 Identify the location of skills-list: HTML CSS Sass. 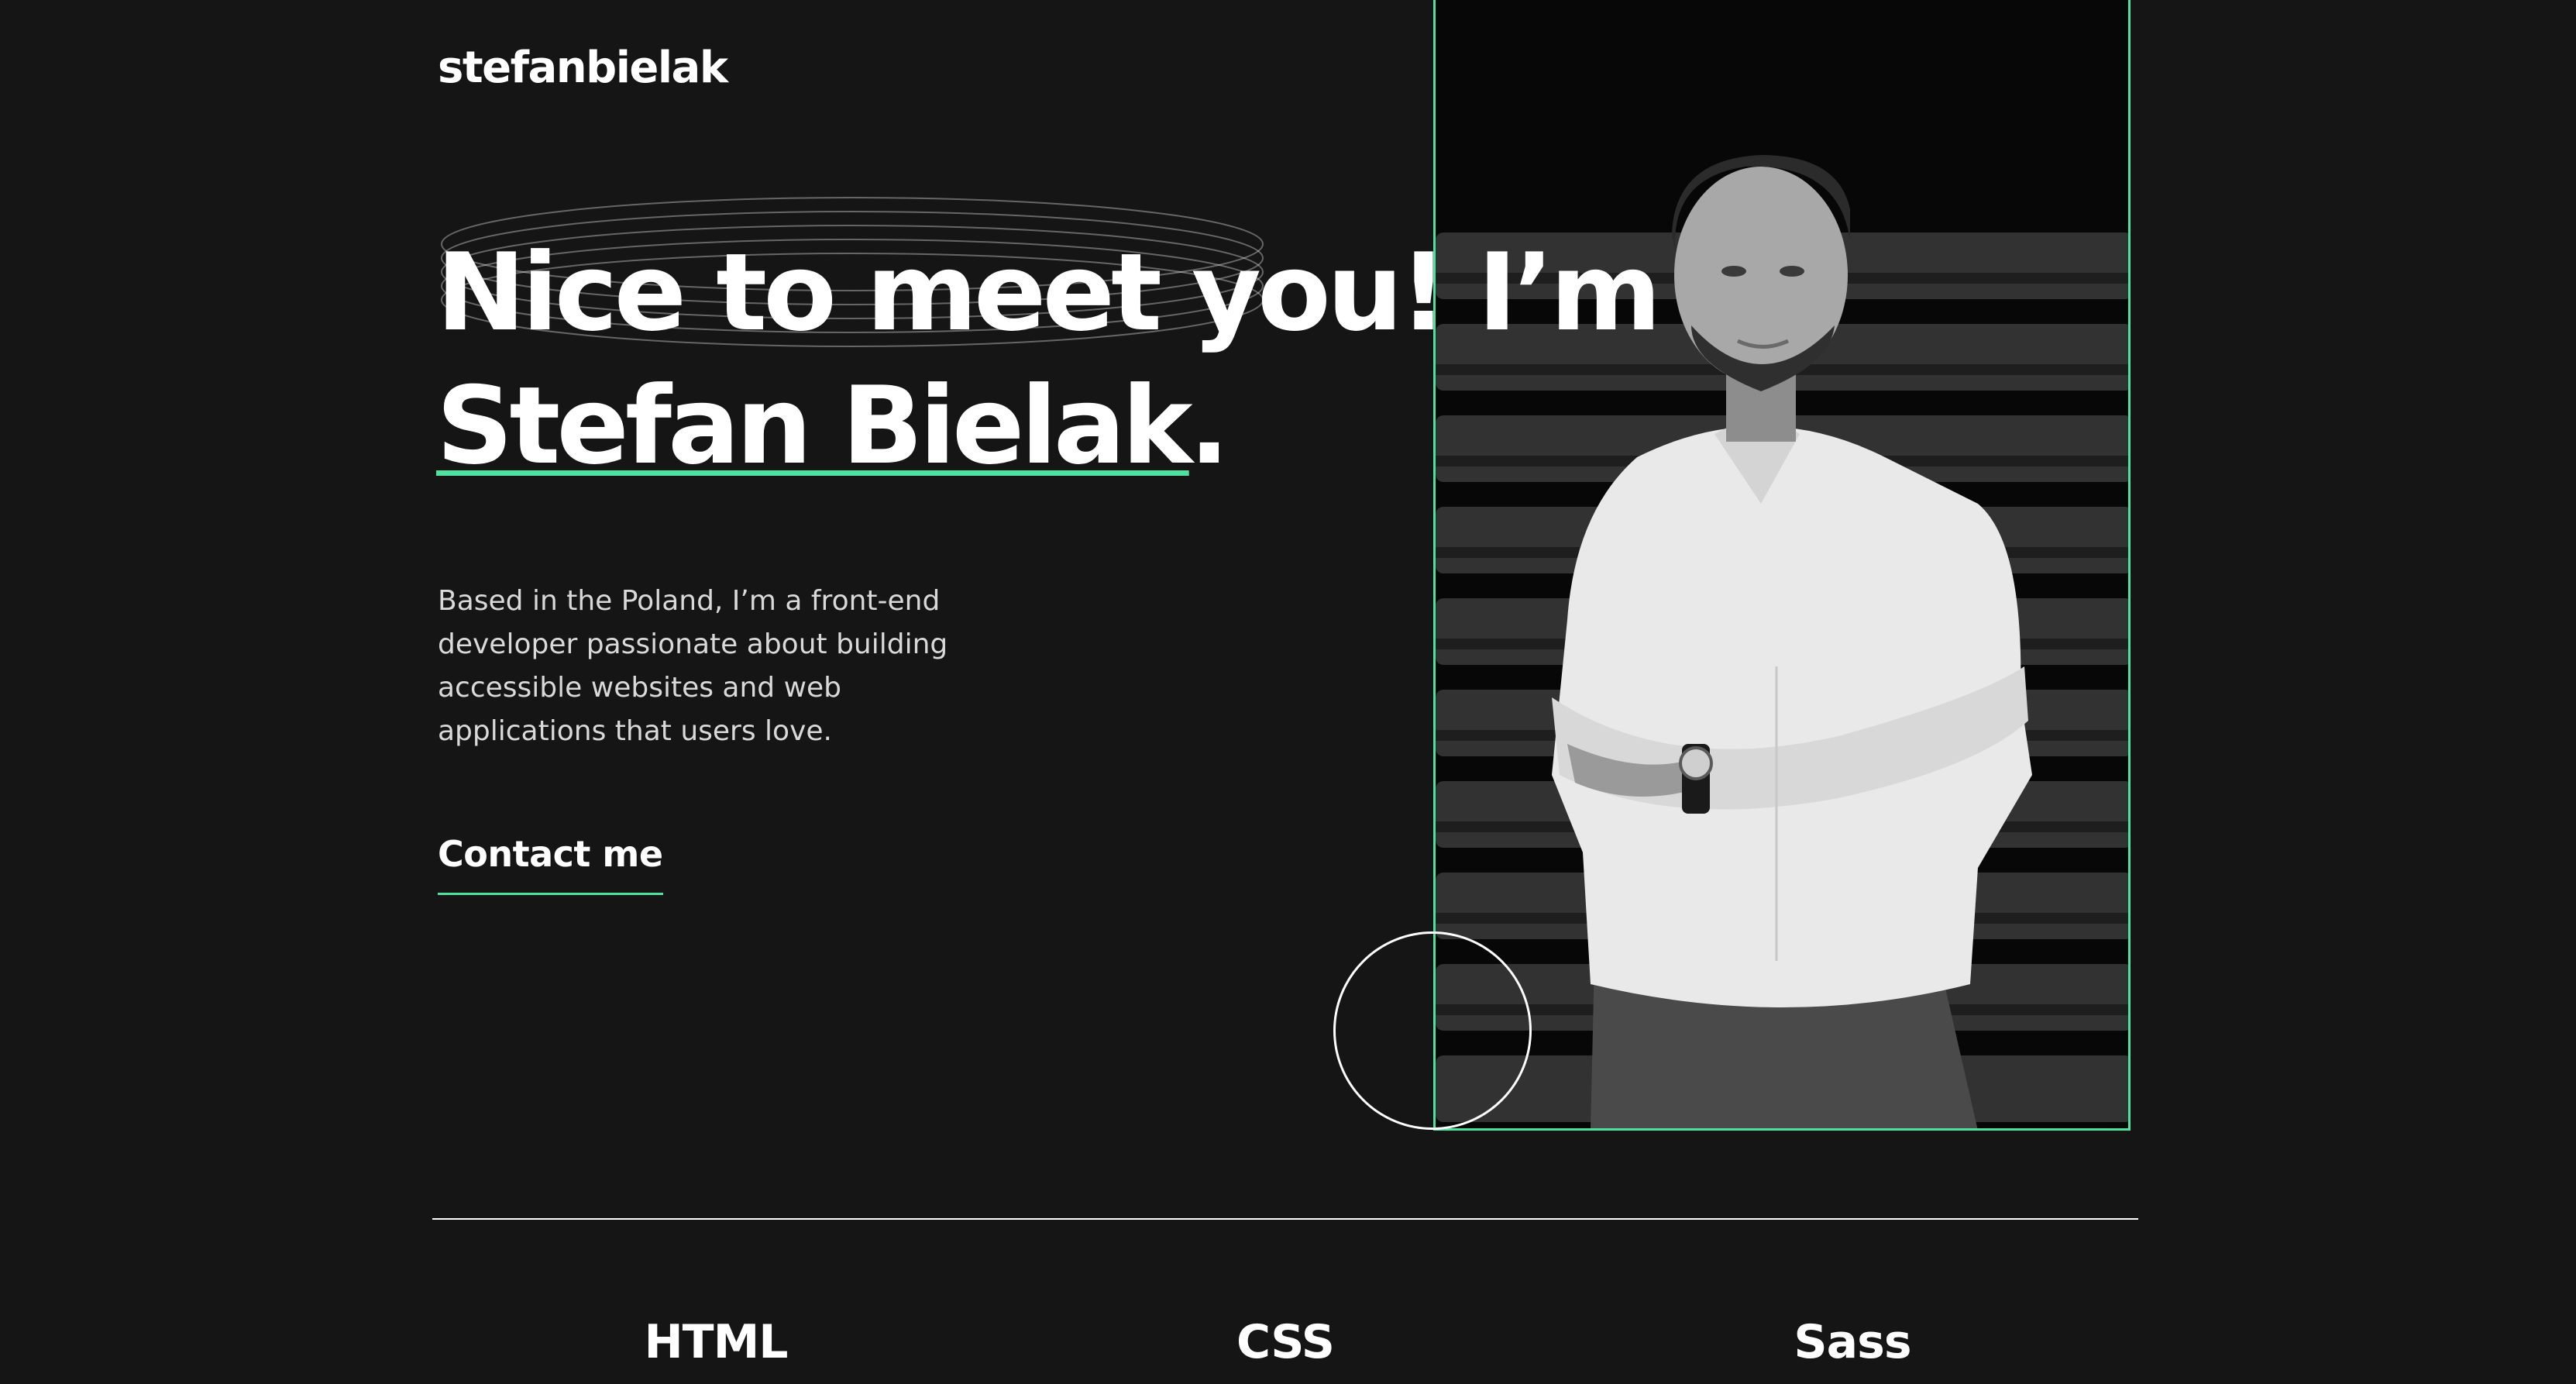
(1288, 1347).